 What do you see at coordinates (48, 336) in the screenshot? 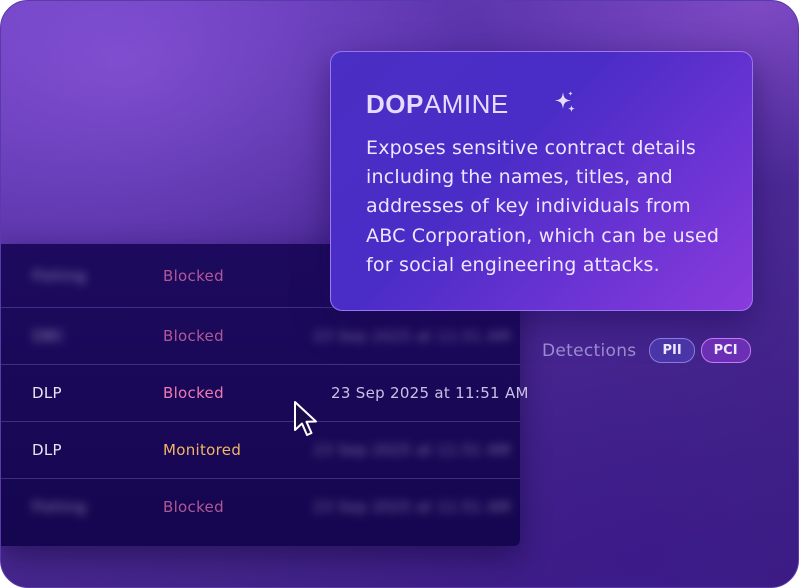
I see `source-cell: DBC` at bounding box center [48, 336].